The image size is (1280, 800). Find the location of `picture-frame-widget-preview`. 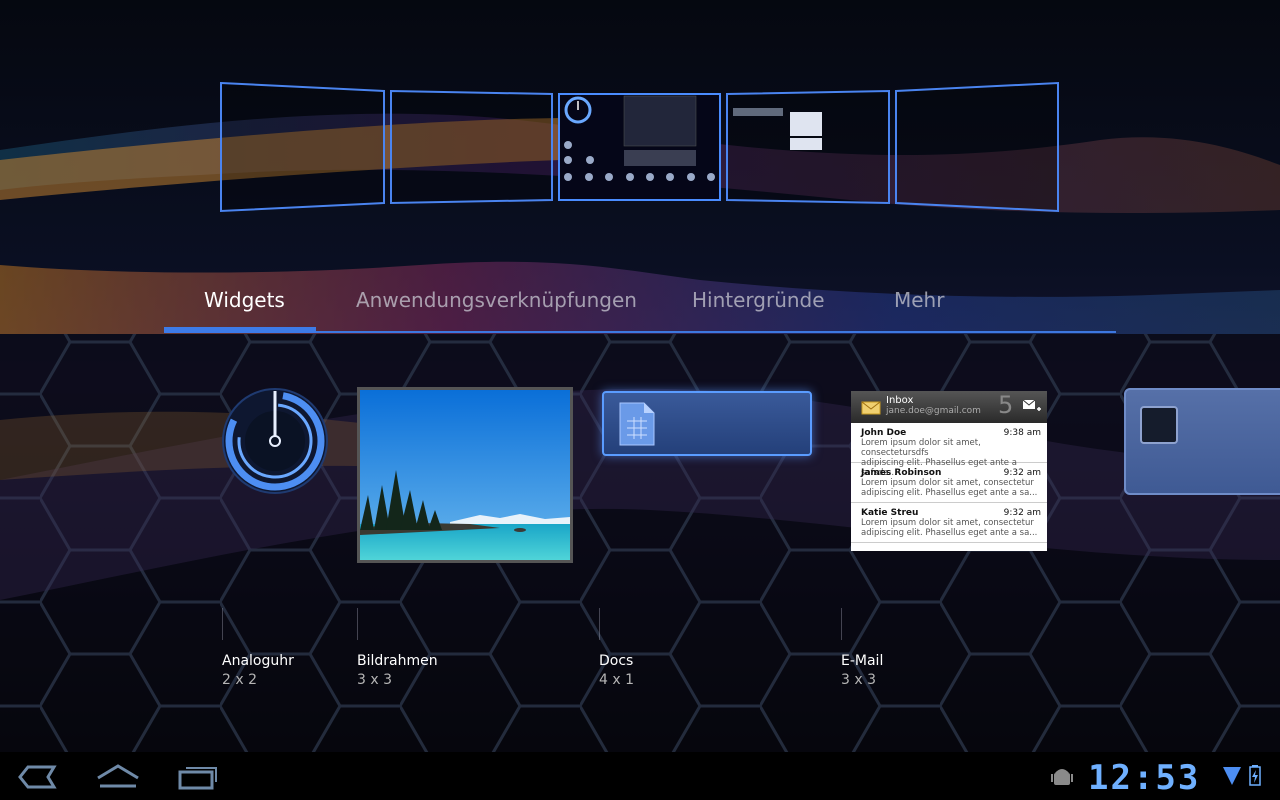

picture-frame-widget-preview is located at coordinates (465, 475).